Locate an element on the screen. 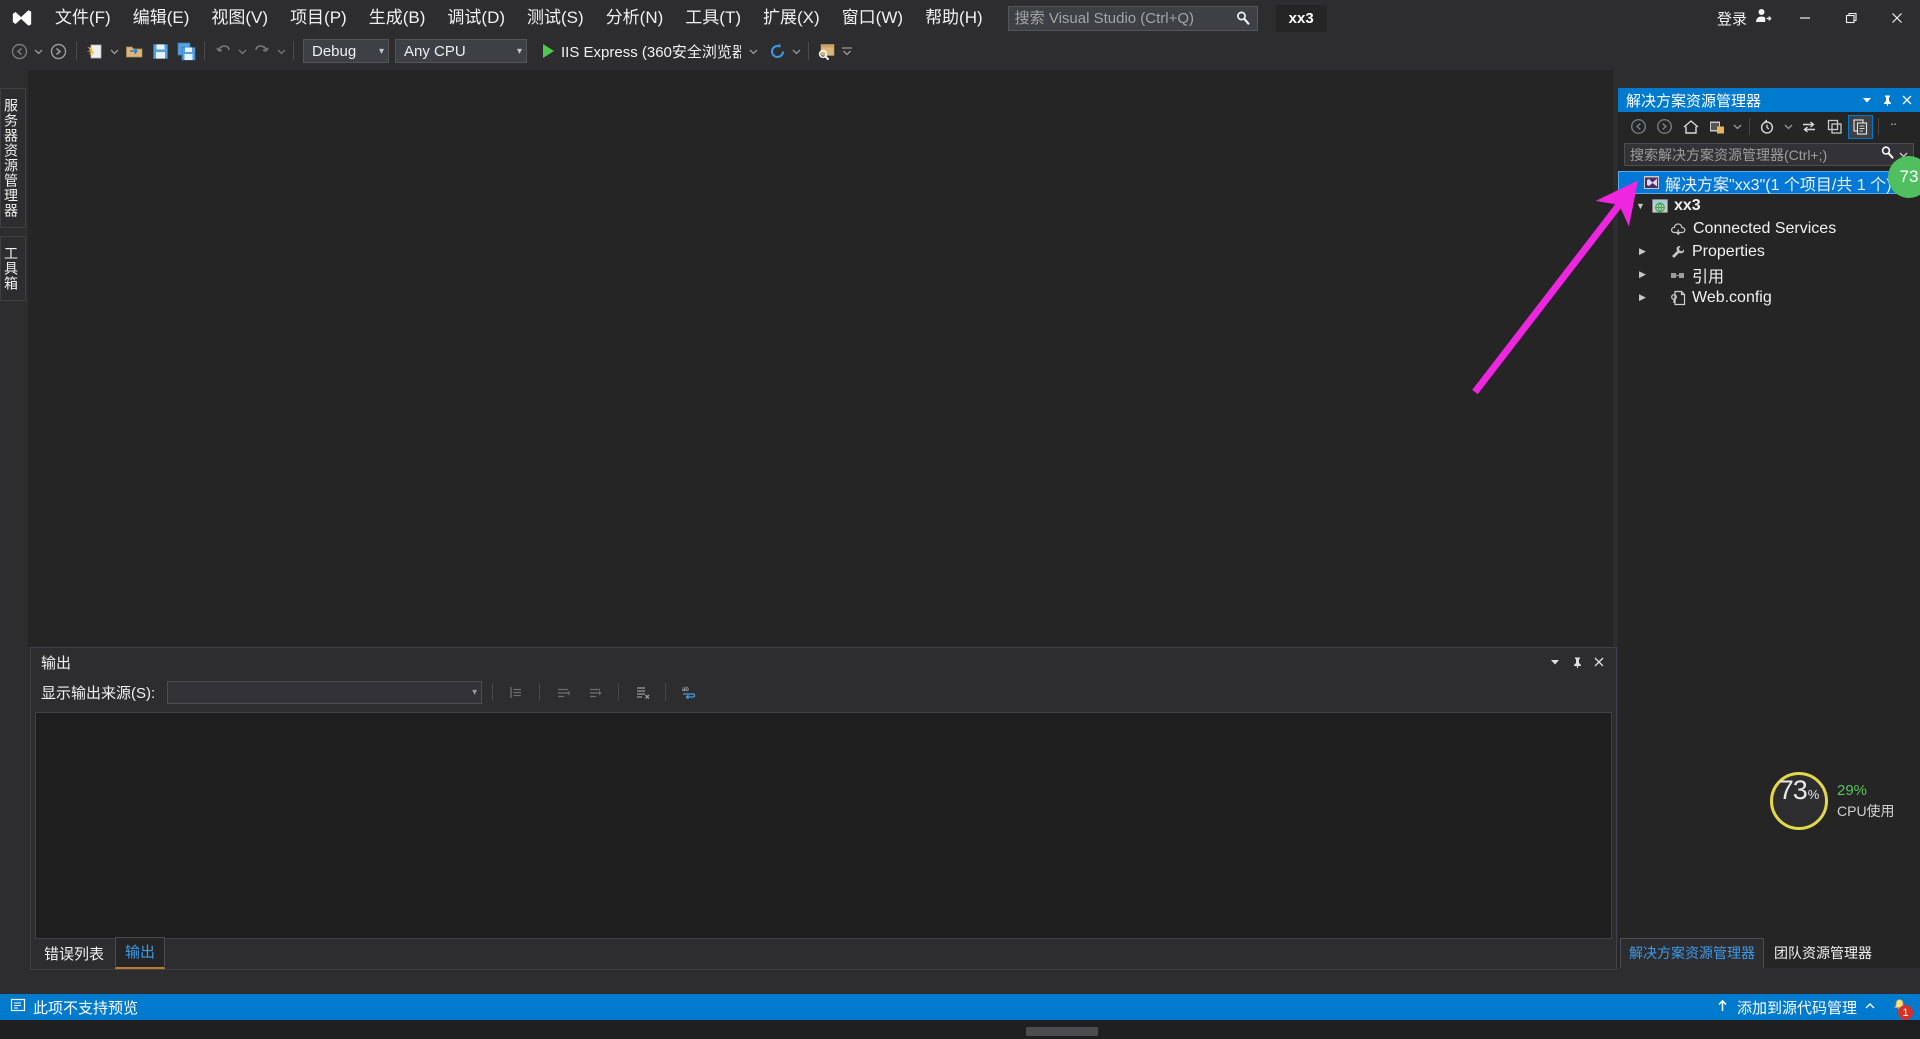  project-name-badge: xx3 is located at coordinates (1301, 18).